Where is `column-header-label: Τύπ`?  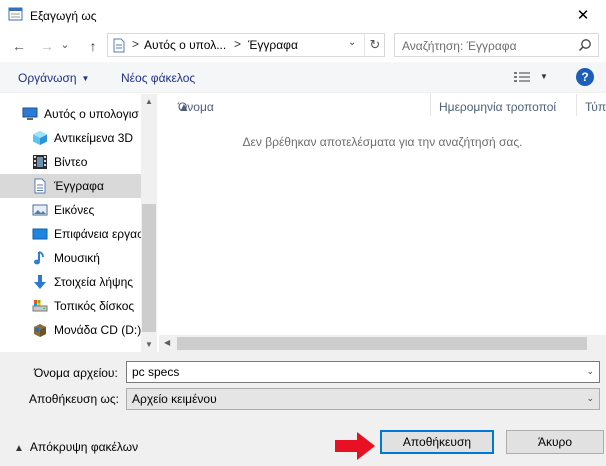 column-header-label: Τύπ is located at coordinates (595, 107).